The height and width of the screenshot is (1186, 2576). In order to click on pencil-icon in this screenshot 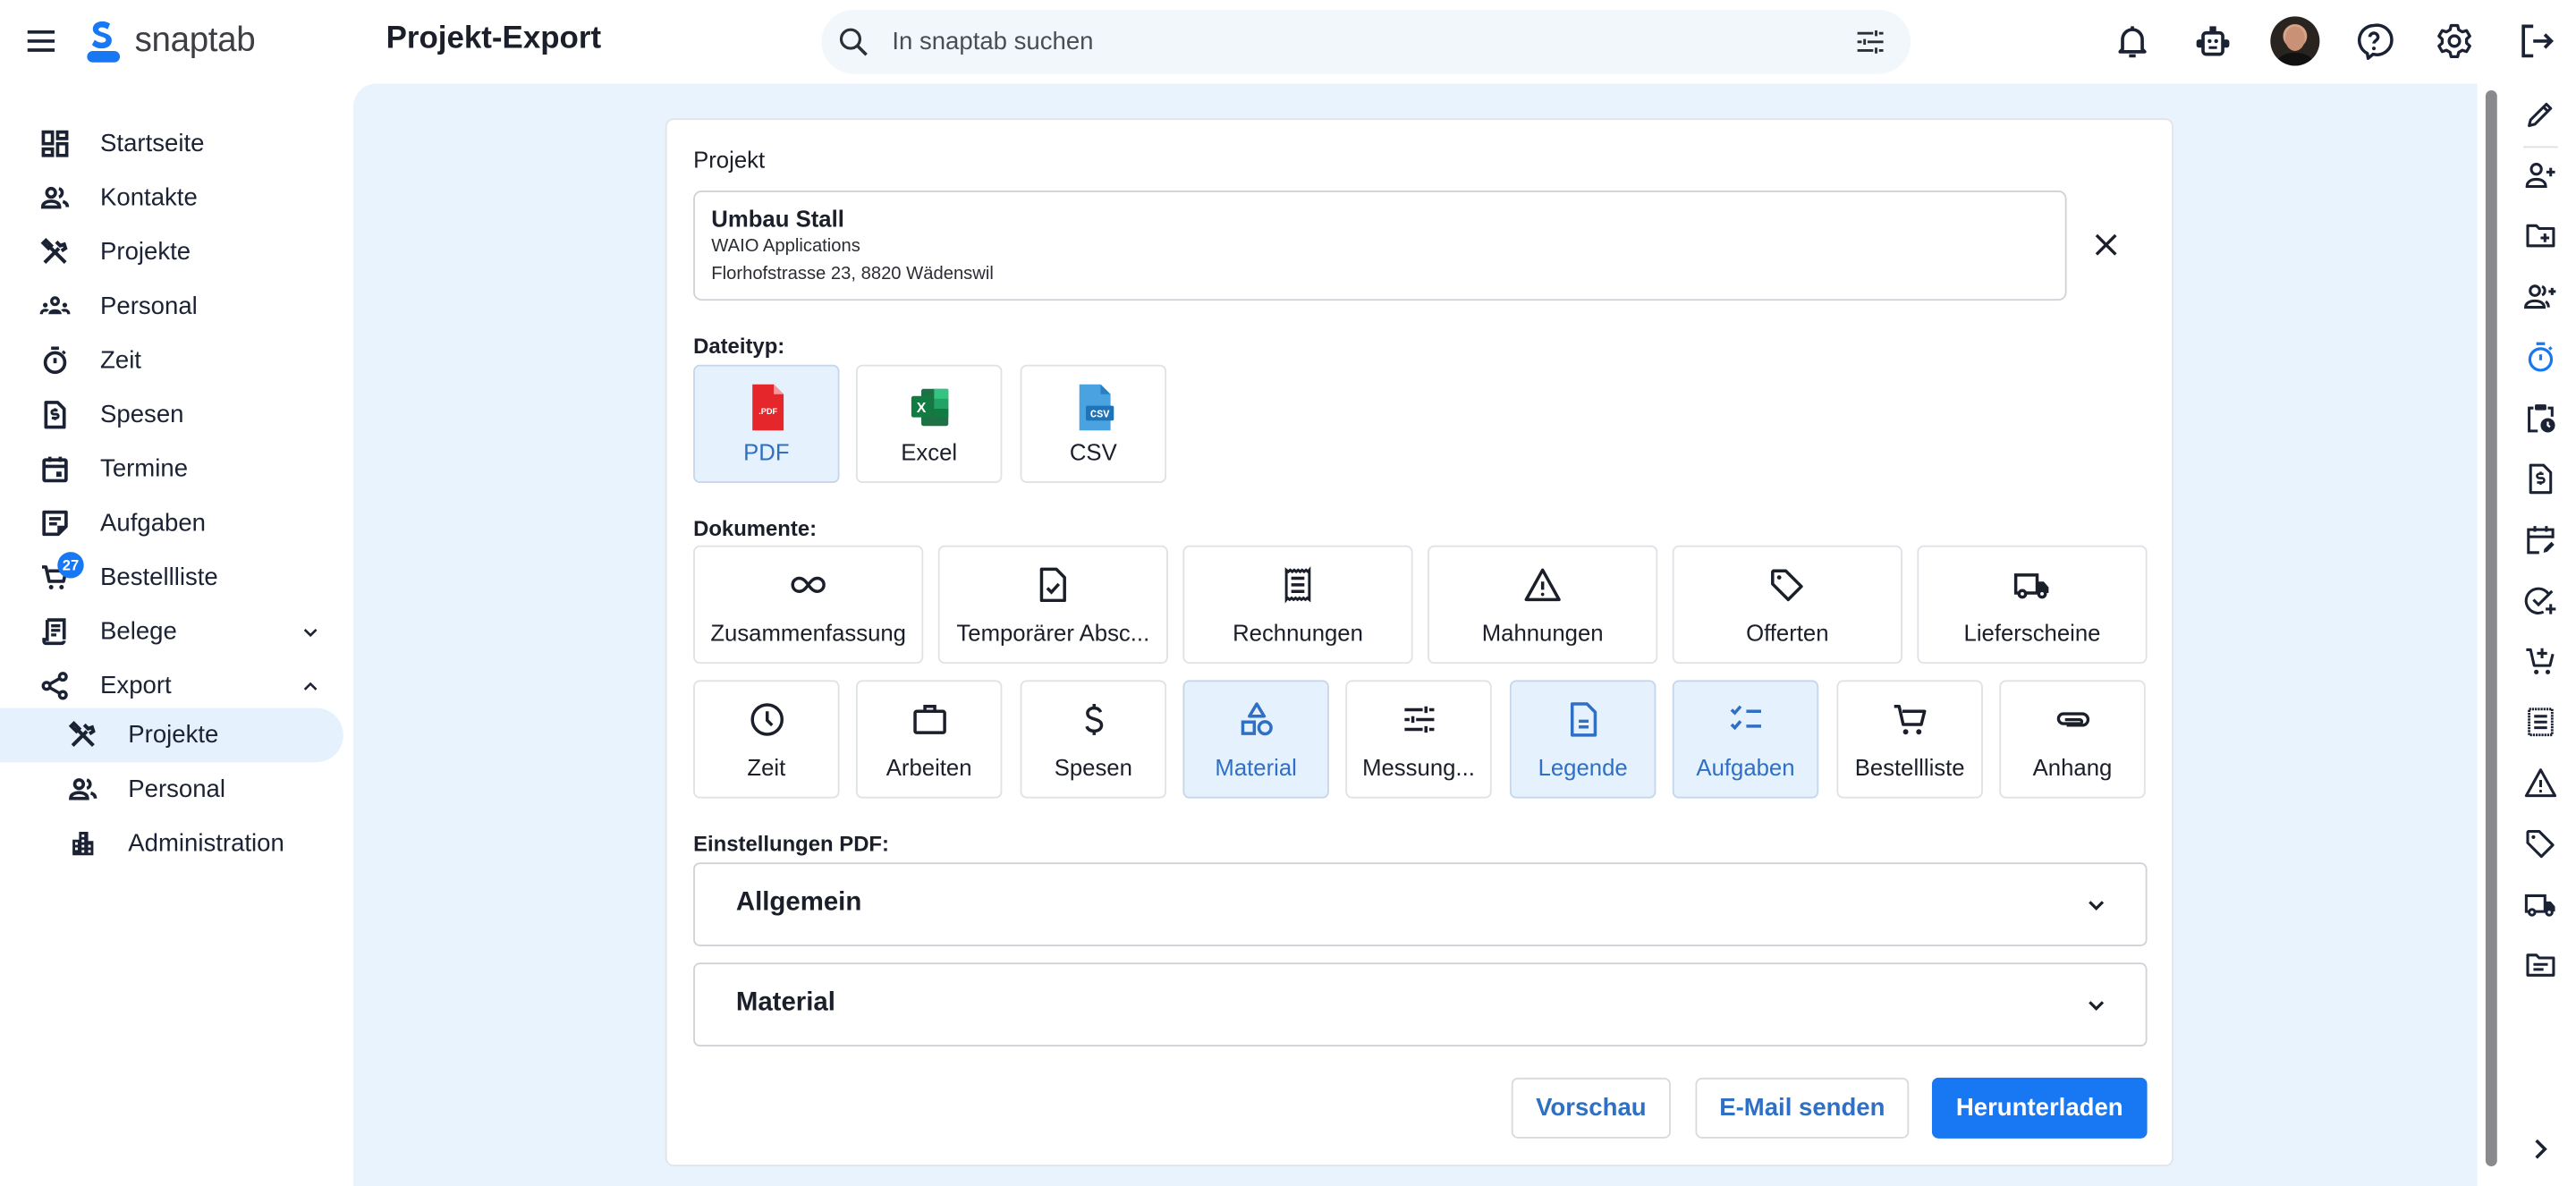, I will do `click(2540, 114)`.